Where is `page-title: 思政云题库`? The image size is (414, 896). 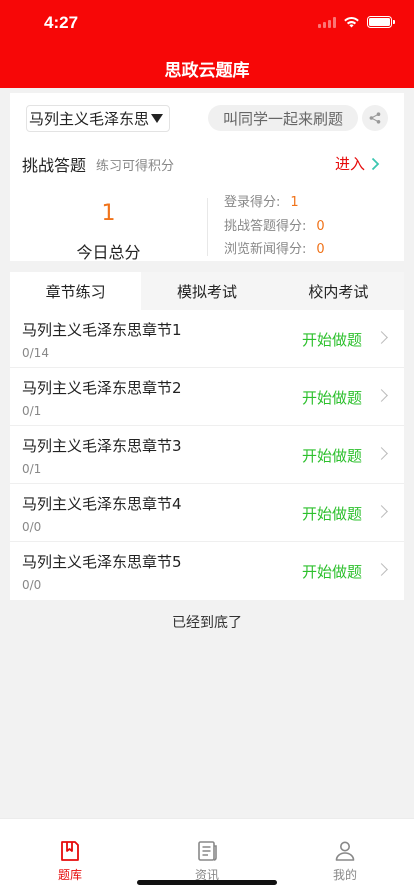
page-title: 思政云题库 is located at coordinates (207, 71).